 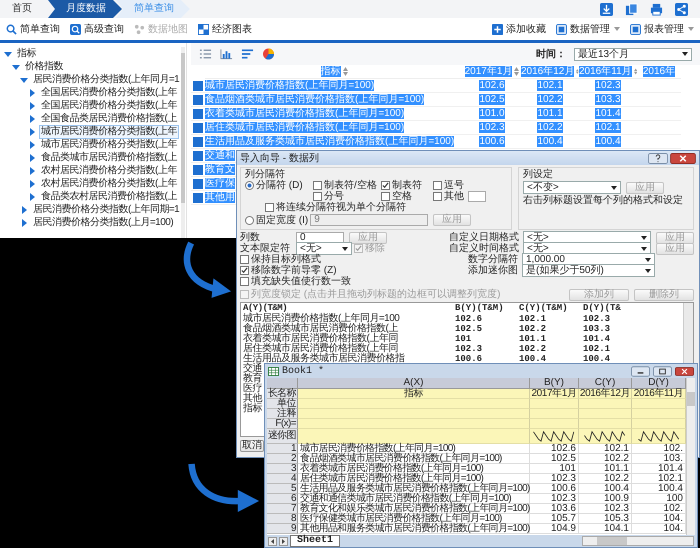 What do you see at coordinates (350, 185) in the screenshot?
I see `checkbox-label: 制表符/空格` at bounding box center [350, 185].